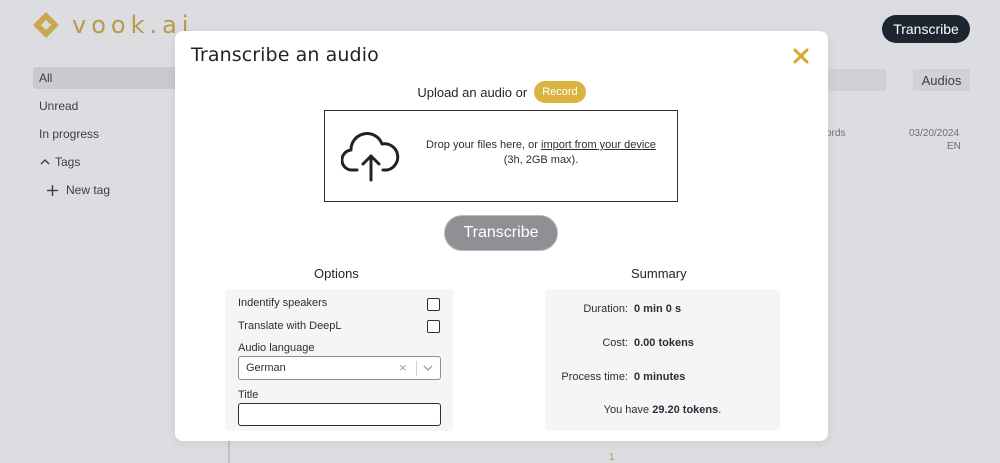 The image size is (1000, 463). I want to click on upload-prompt: Upload an audio or, so click(472, 92).